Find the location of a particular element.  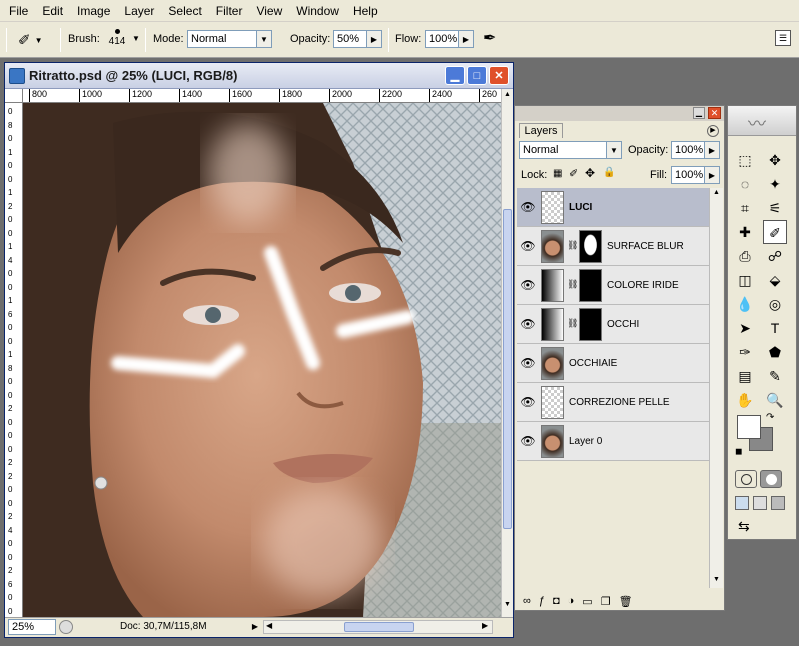

bucket-icon: ⬙ is located at coordinates (775, 280).